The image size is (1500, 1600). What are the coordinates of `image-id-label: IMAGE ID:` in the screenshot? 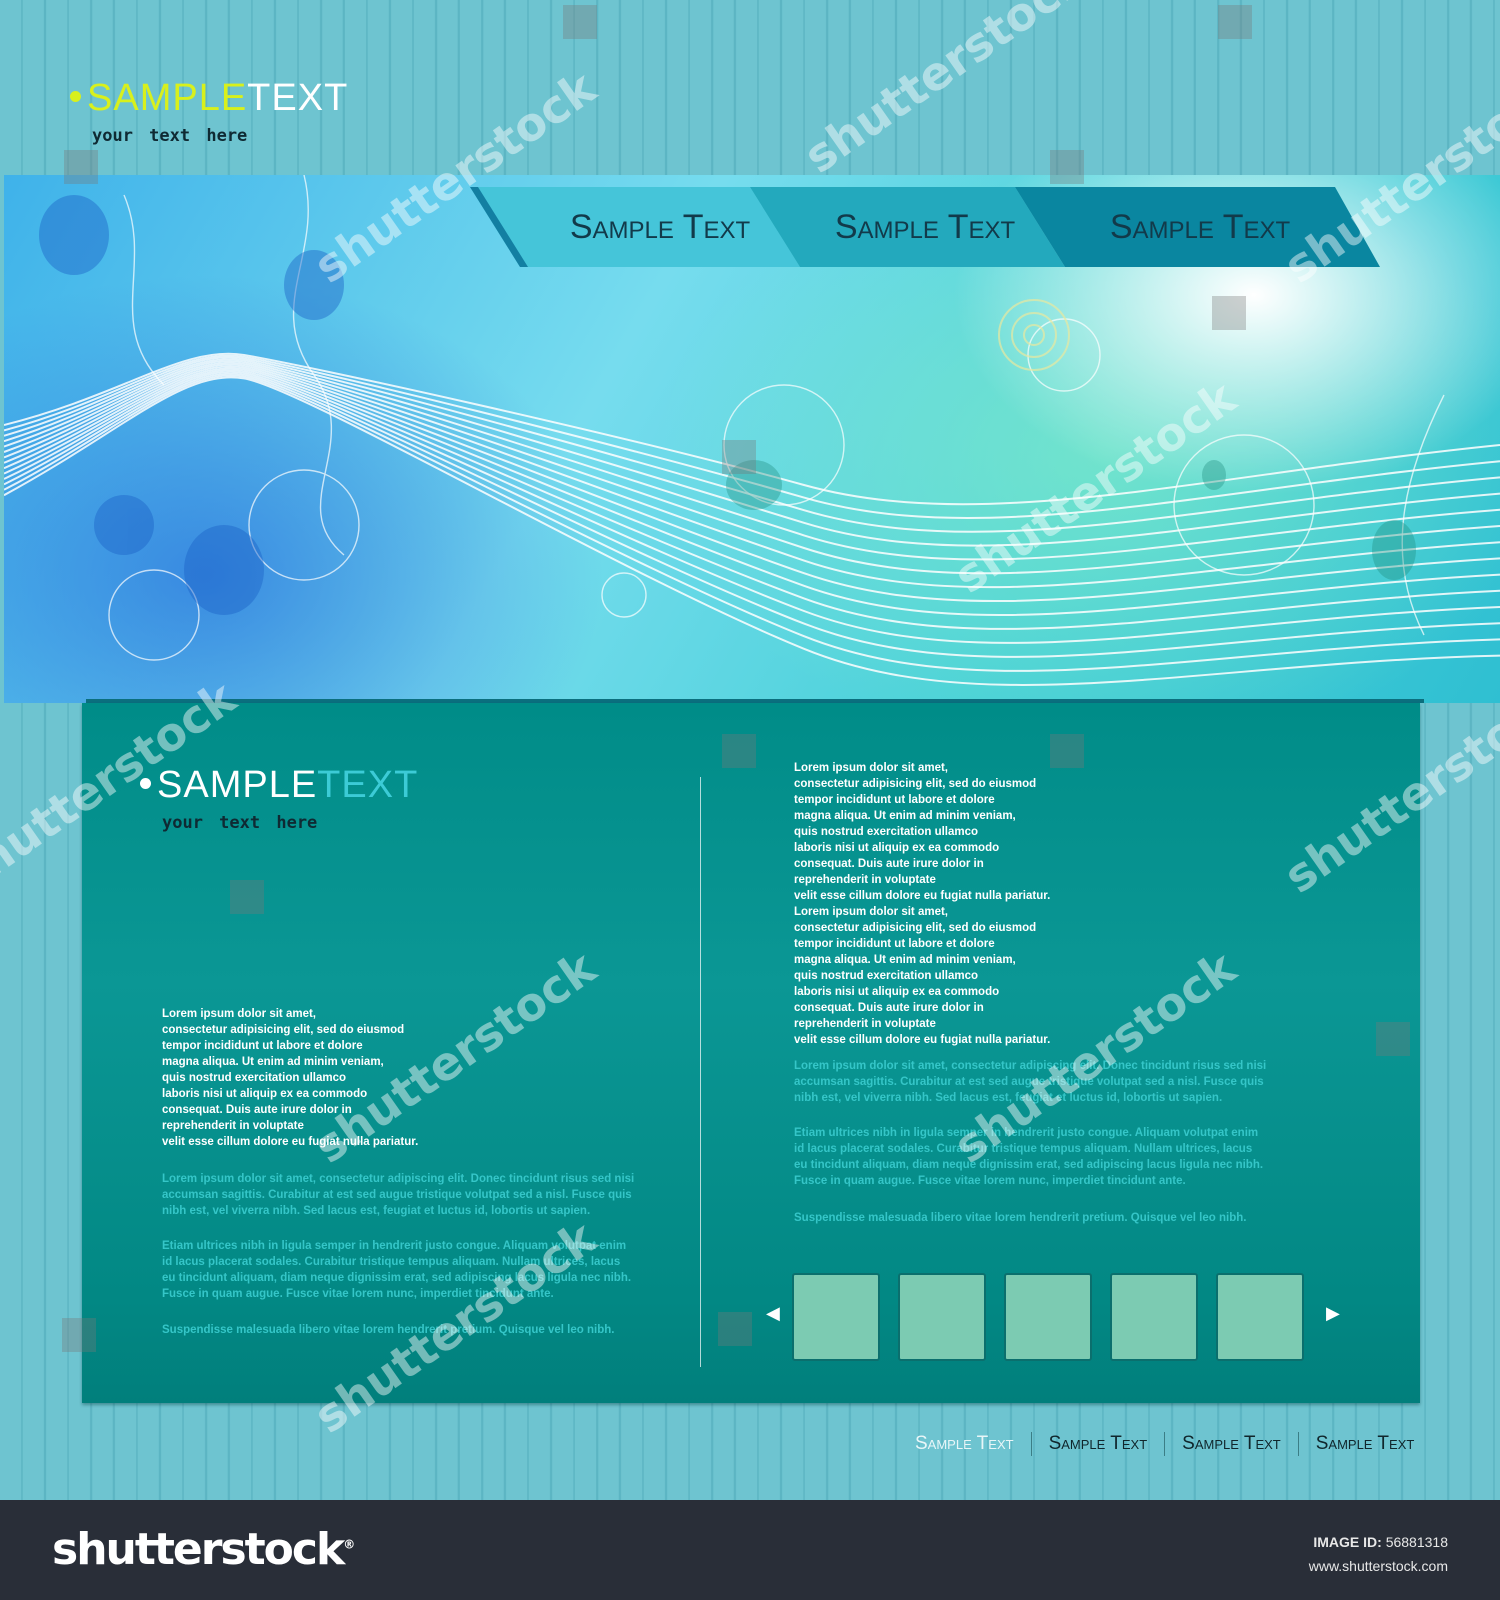 It's located at (1347, 1542).